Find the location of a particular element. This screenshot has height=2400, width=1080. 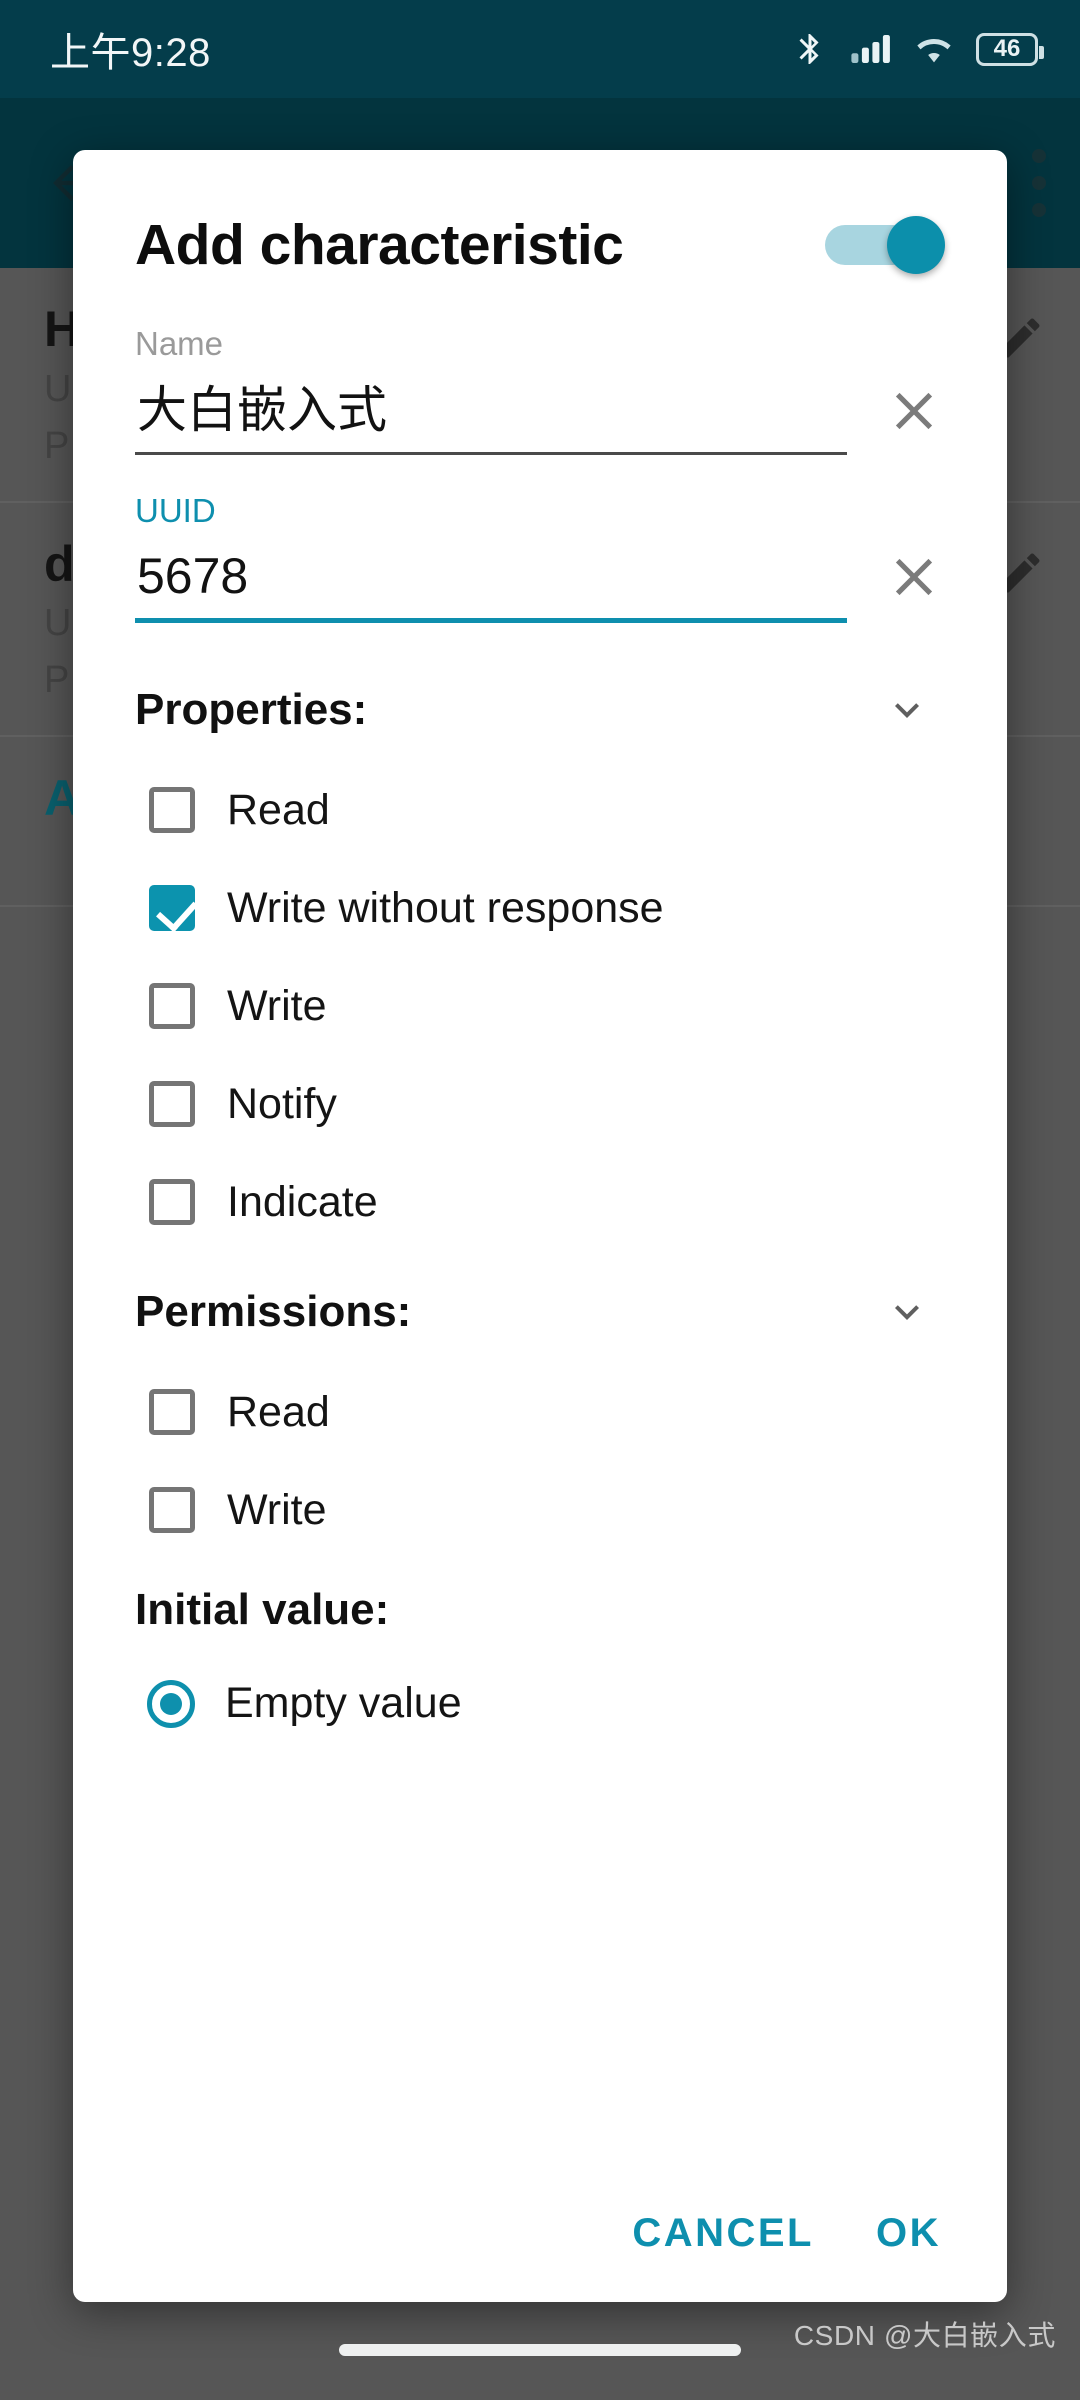

battery-level: 46 is located at coordinates (1007, 48).